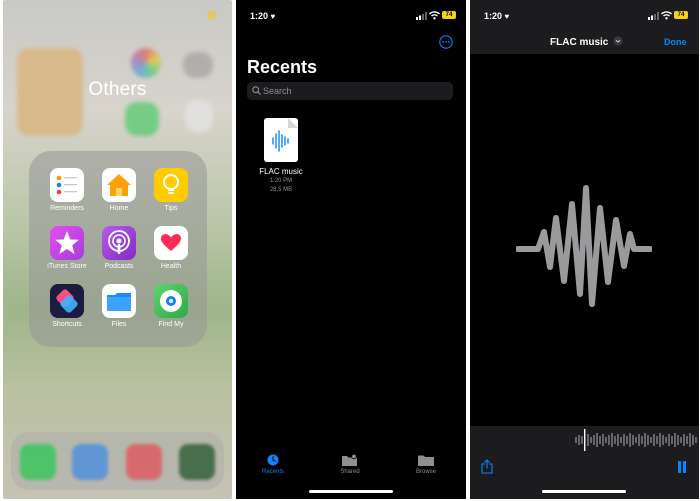 The image size is (700, 501). Describe the element at coordinates (281, 181) in the screenshot. I see `file-time: 1:20 PM` at that location.